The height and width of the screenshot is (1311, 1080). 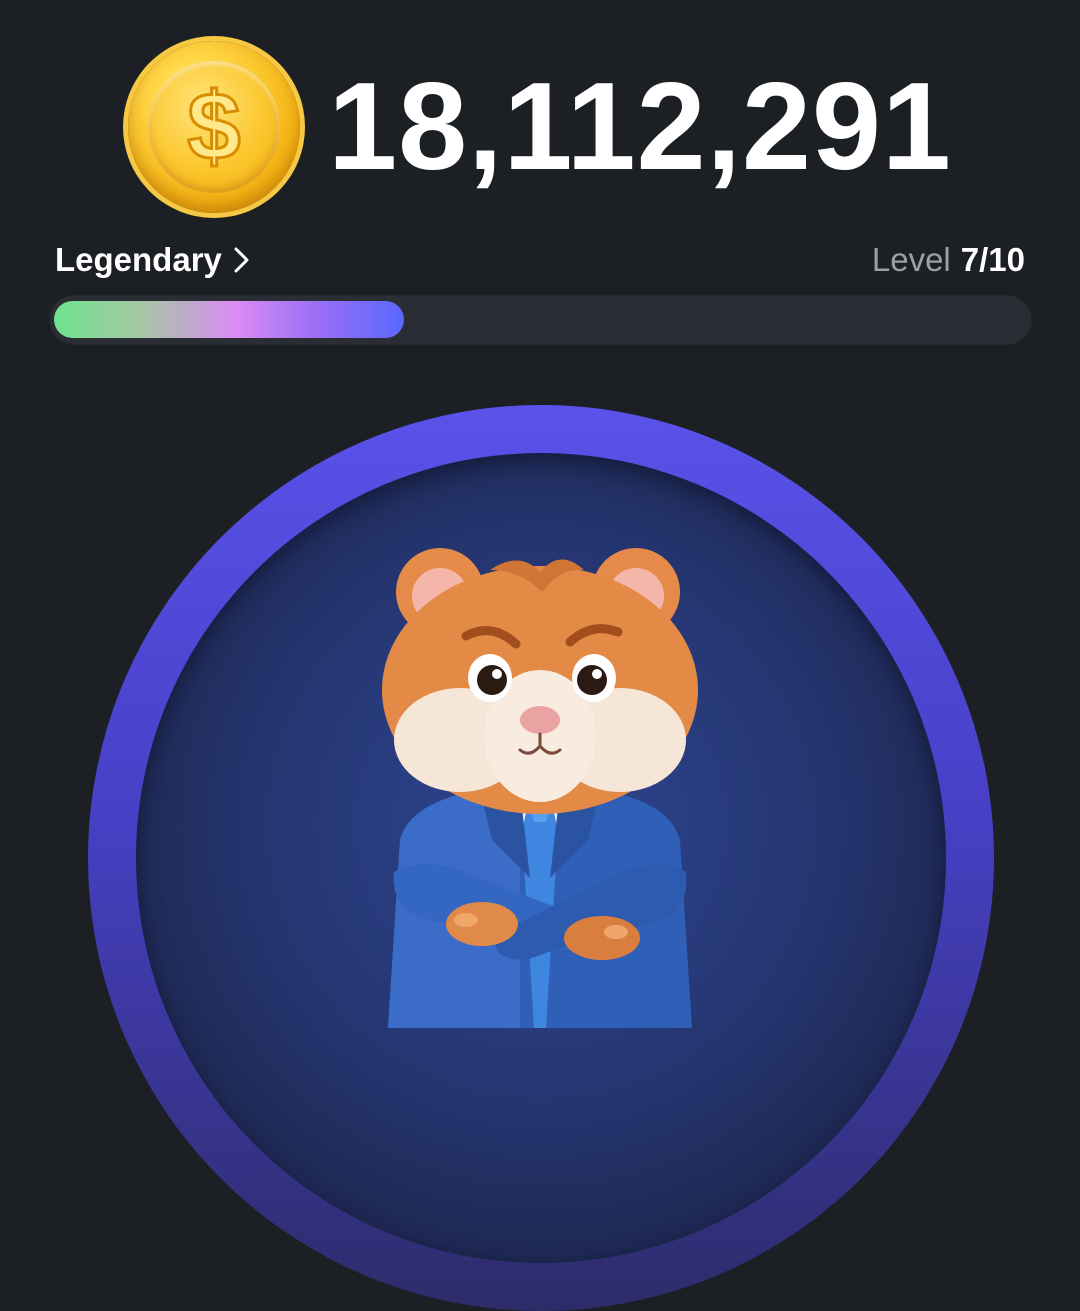 What do you see at coordinates (540, 788) in the screenshot?
I see `hamster-ceo-mascot` at bounding box center [540, 788].